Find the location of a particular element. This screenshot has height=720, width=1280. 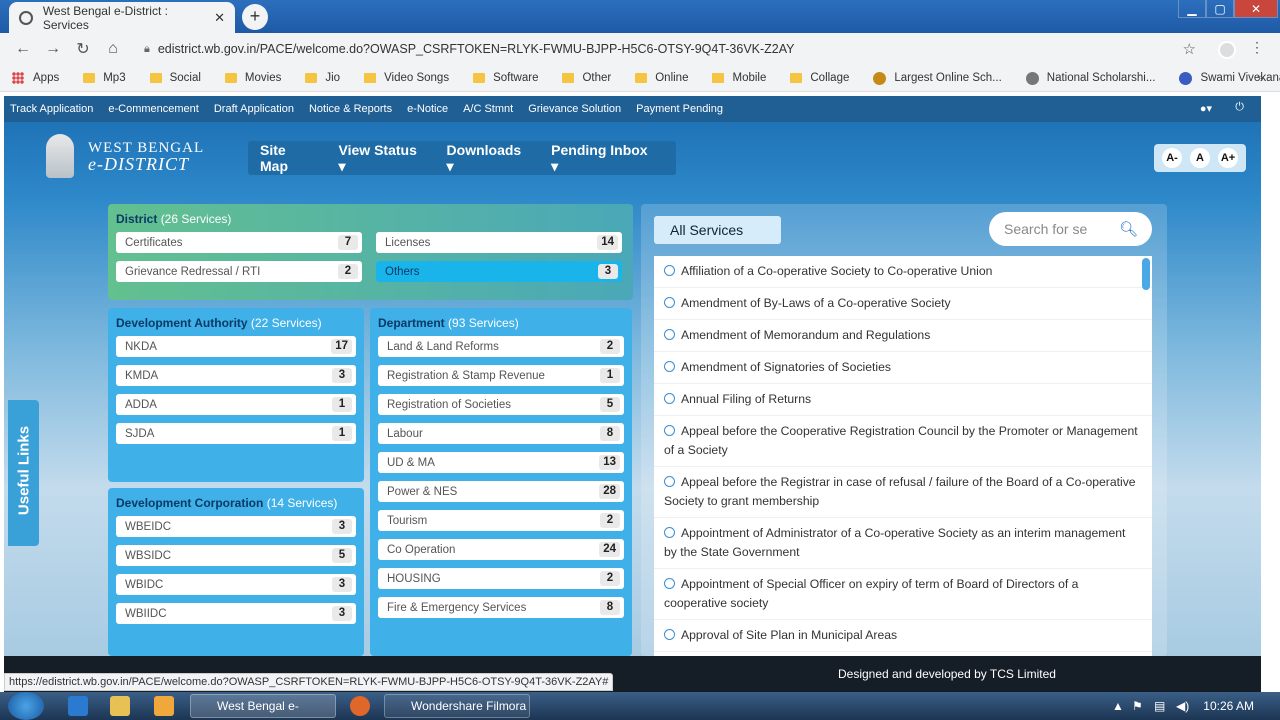

bookmark-label: Mp3 is located at coordinates (114, 78).